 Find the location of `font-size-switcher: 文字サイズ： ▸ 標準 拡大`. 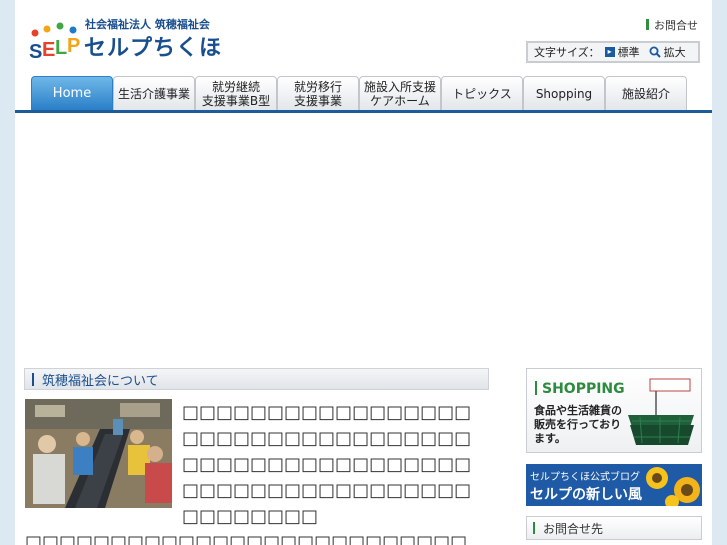

font-size-switcher: 文字サイズ： ▸ 標準 拡大 is located at coordinates (613, 52).